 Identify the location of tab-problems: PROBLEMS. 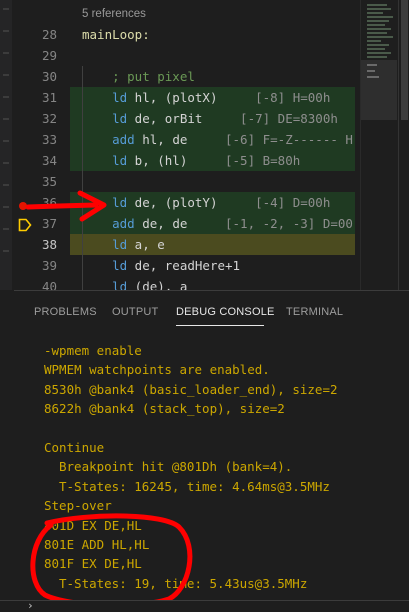
(65, 312).